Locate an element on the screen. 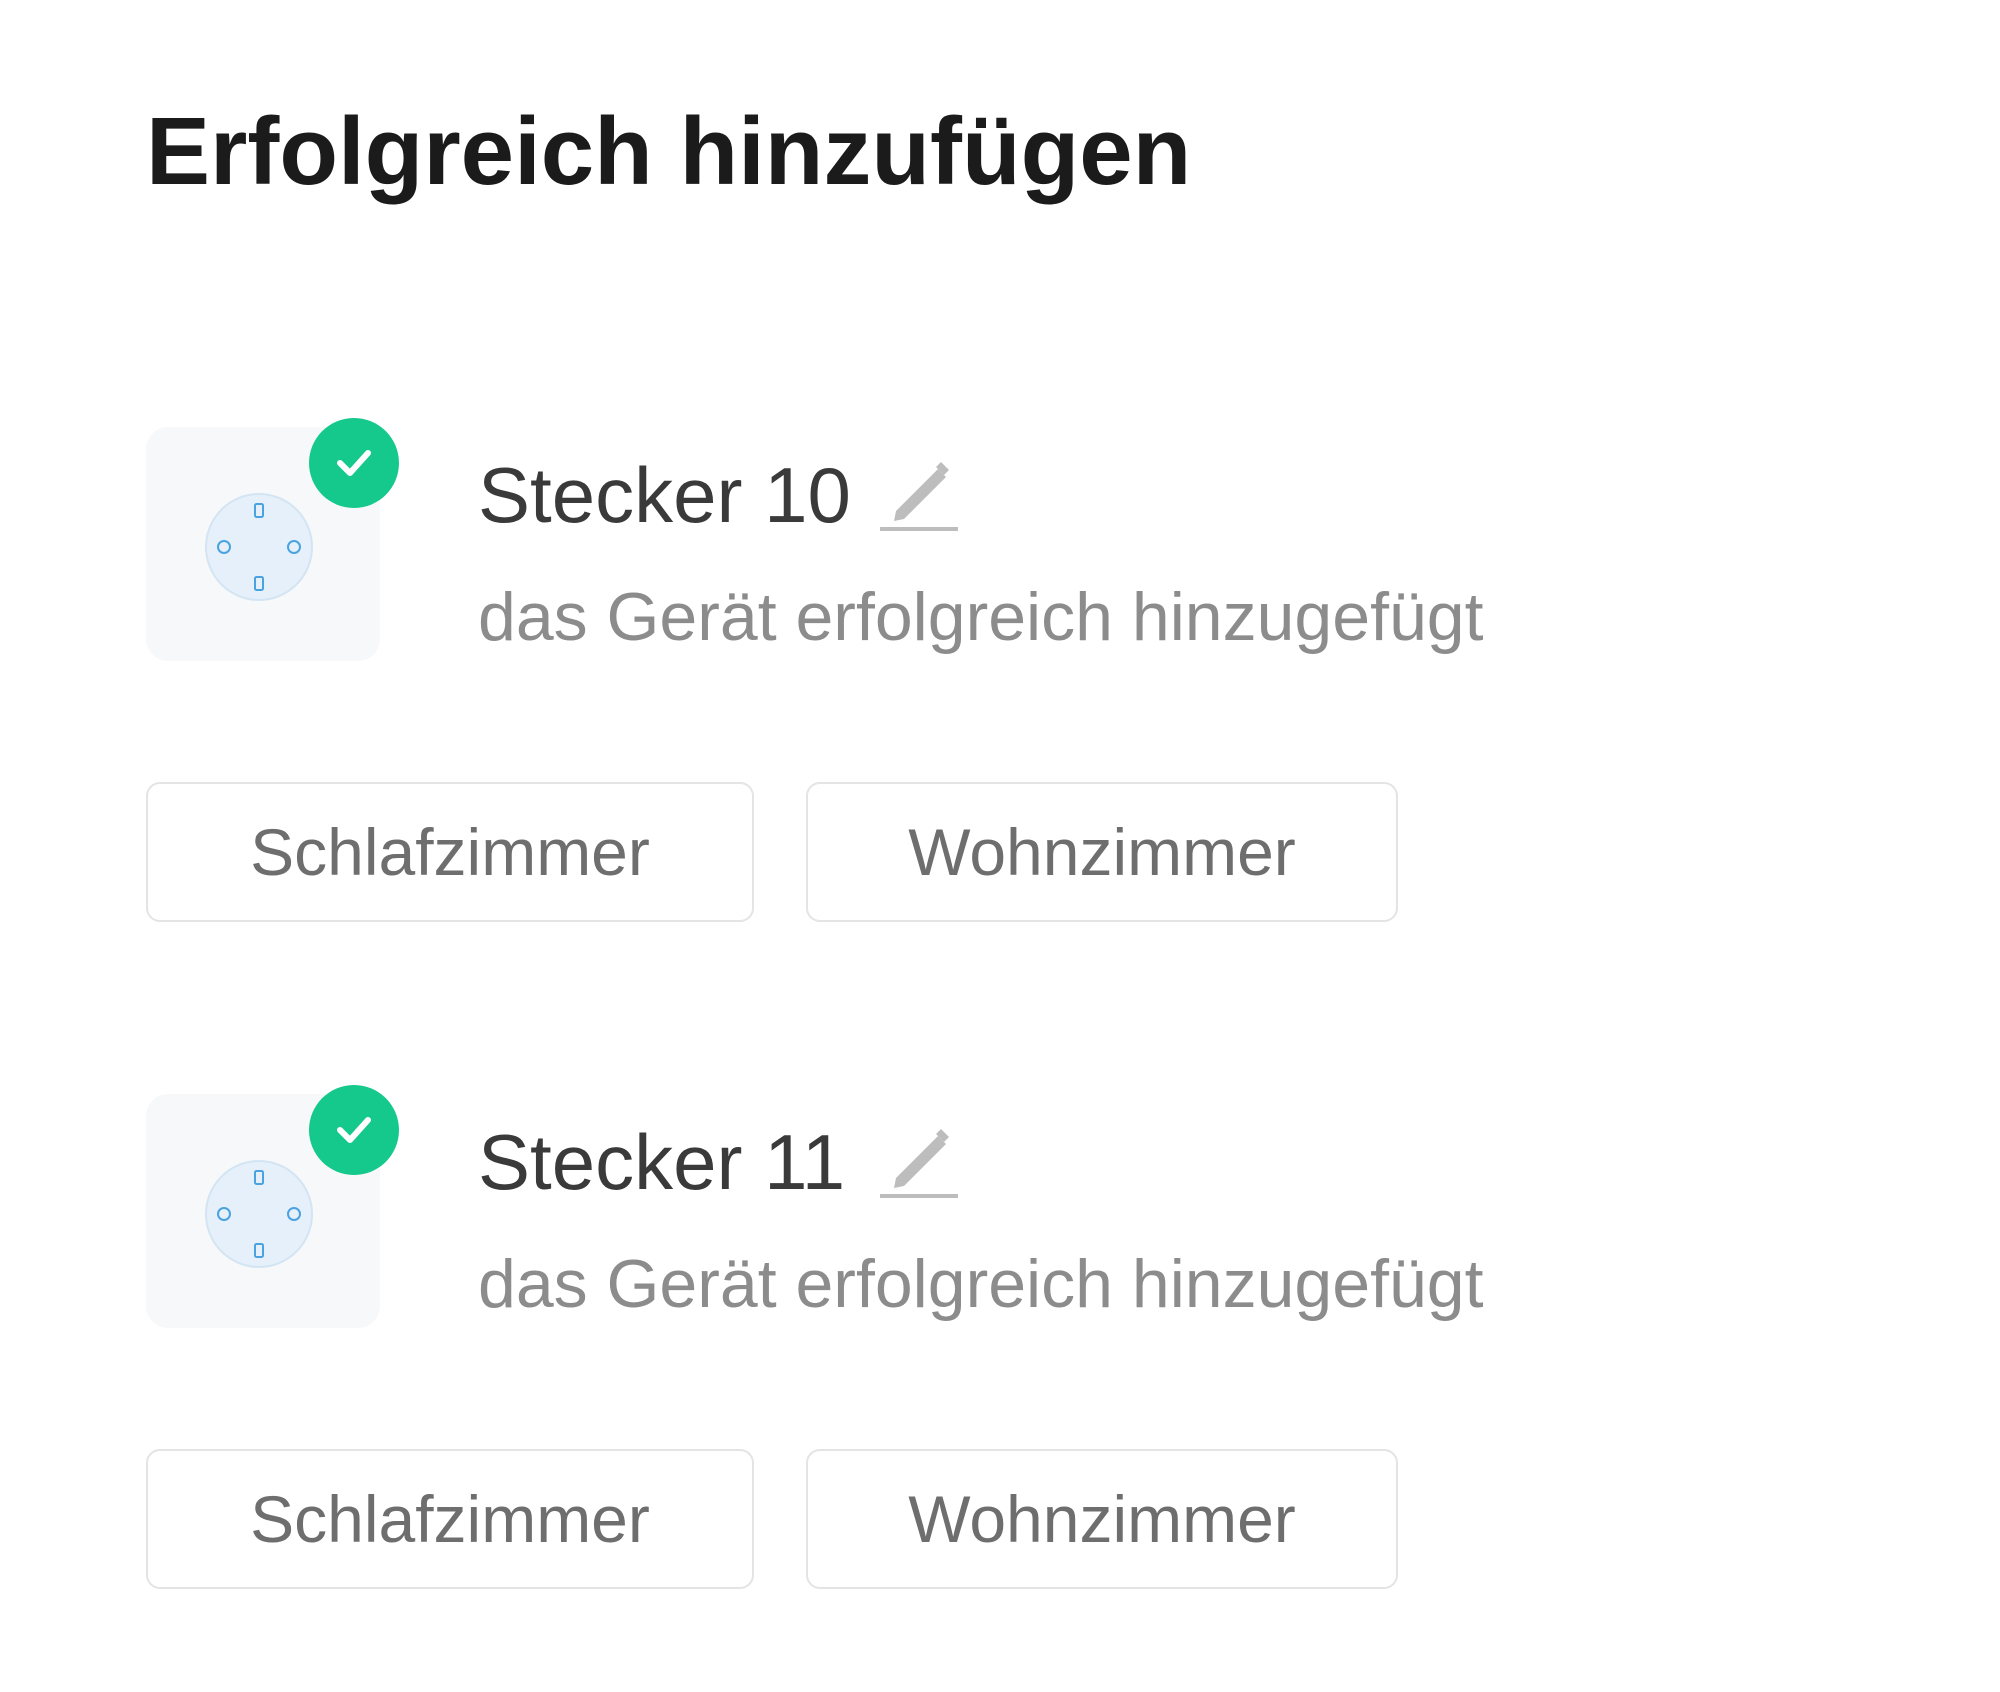  page-title: Erfolgreich hinzufügen is located at coordinates (669, 151).